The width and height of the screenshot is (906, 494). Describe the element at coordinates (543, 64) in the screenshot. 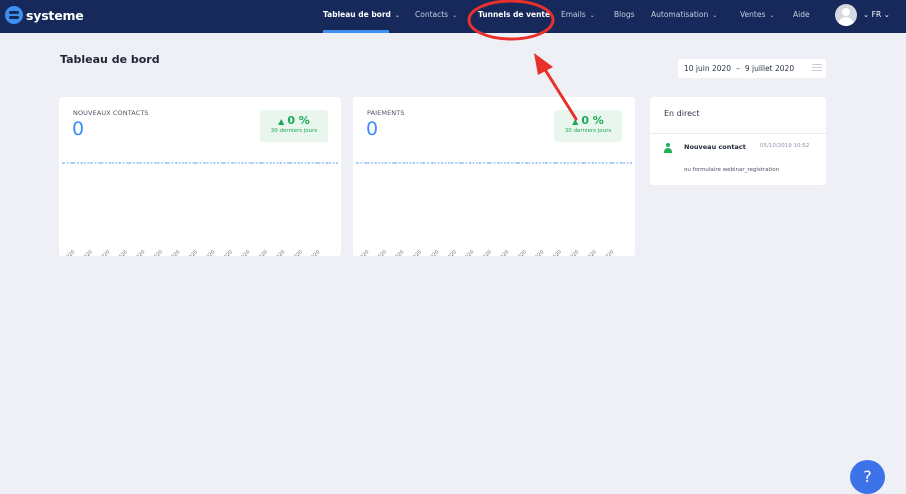

I see `annotation-arrow-head` at that location.